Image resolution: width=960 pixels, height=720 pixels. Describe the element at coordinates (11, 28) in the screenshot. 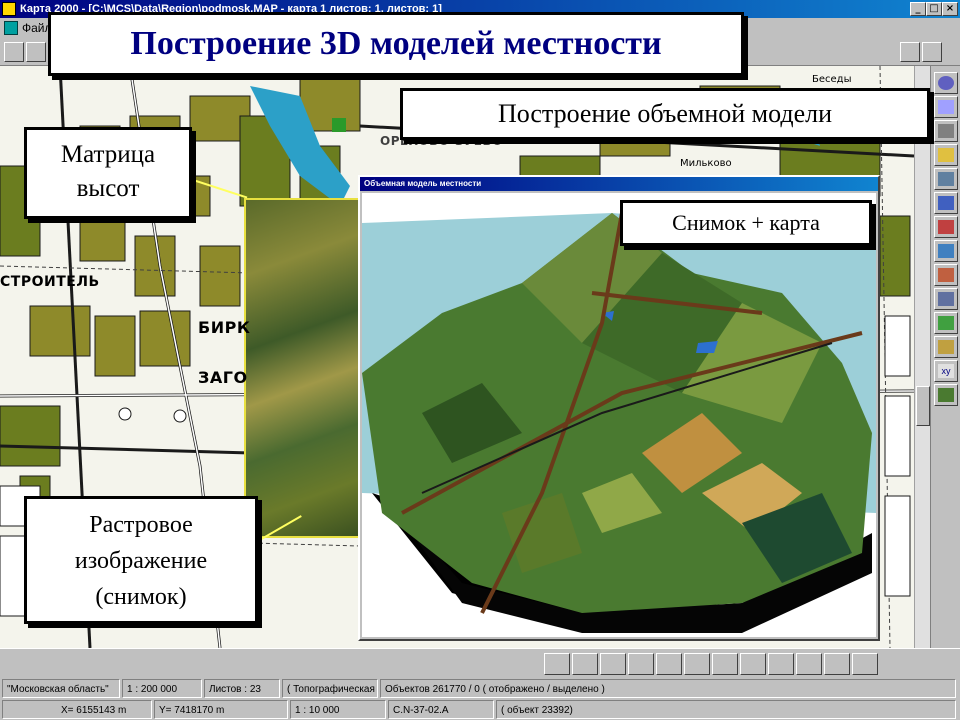

I see `document-icon` at that location.